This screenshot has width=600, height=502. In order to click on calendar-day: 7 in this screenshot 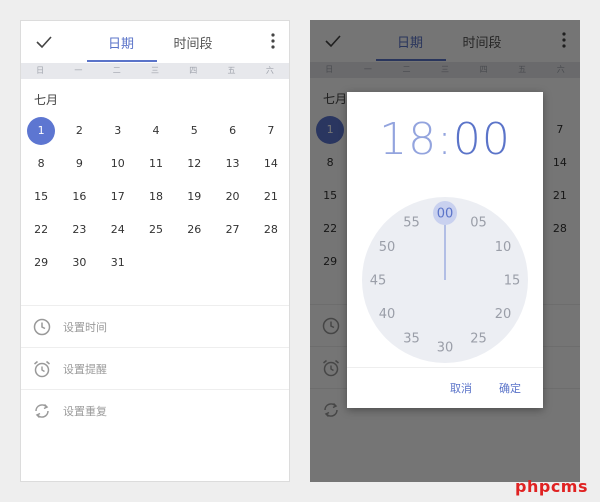, I will do `click(270, 130)`.